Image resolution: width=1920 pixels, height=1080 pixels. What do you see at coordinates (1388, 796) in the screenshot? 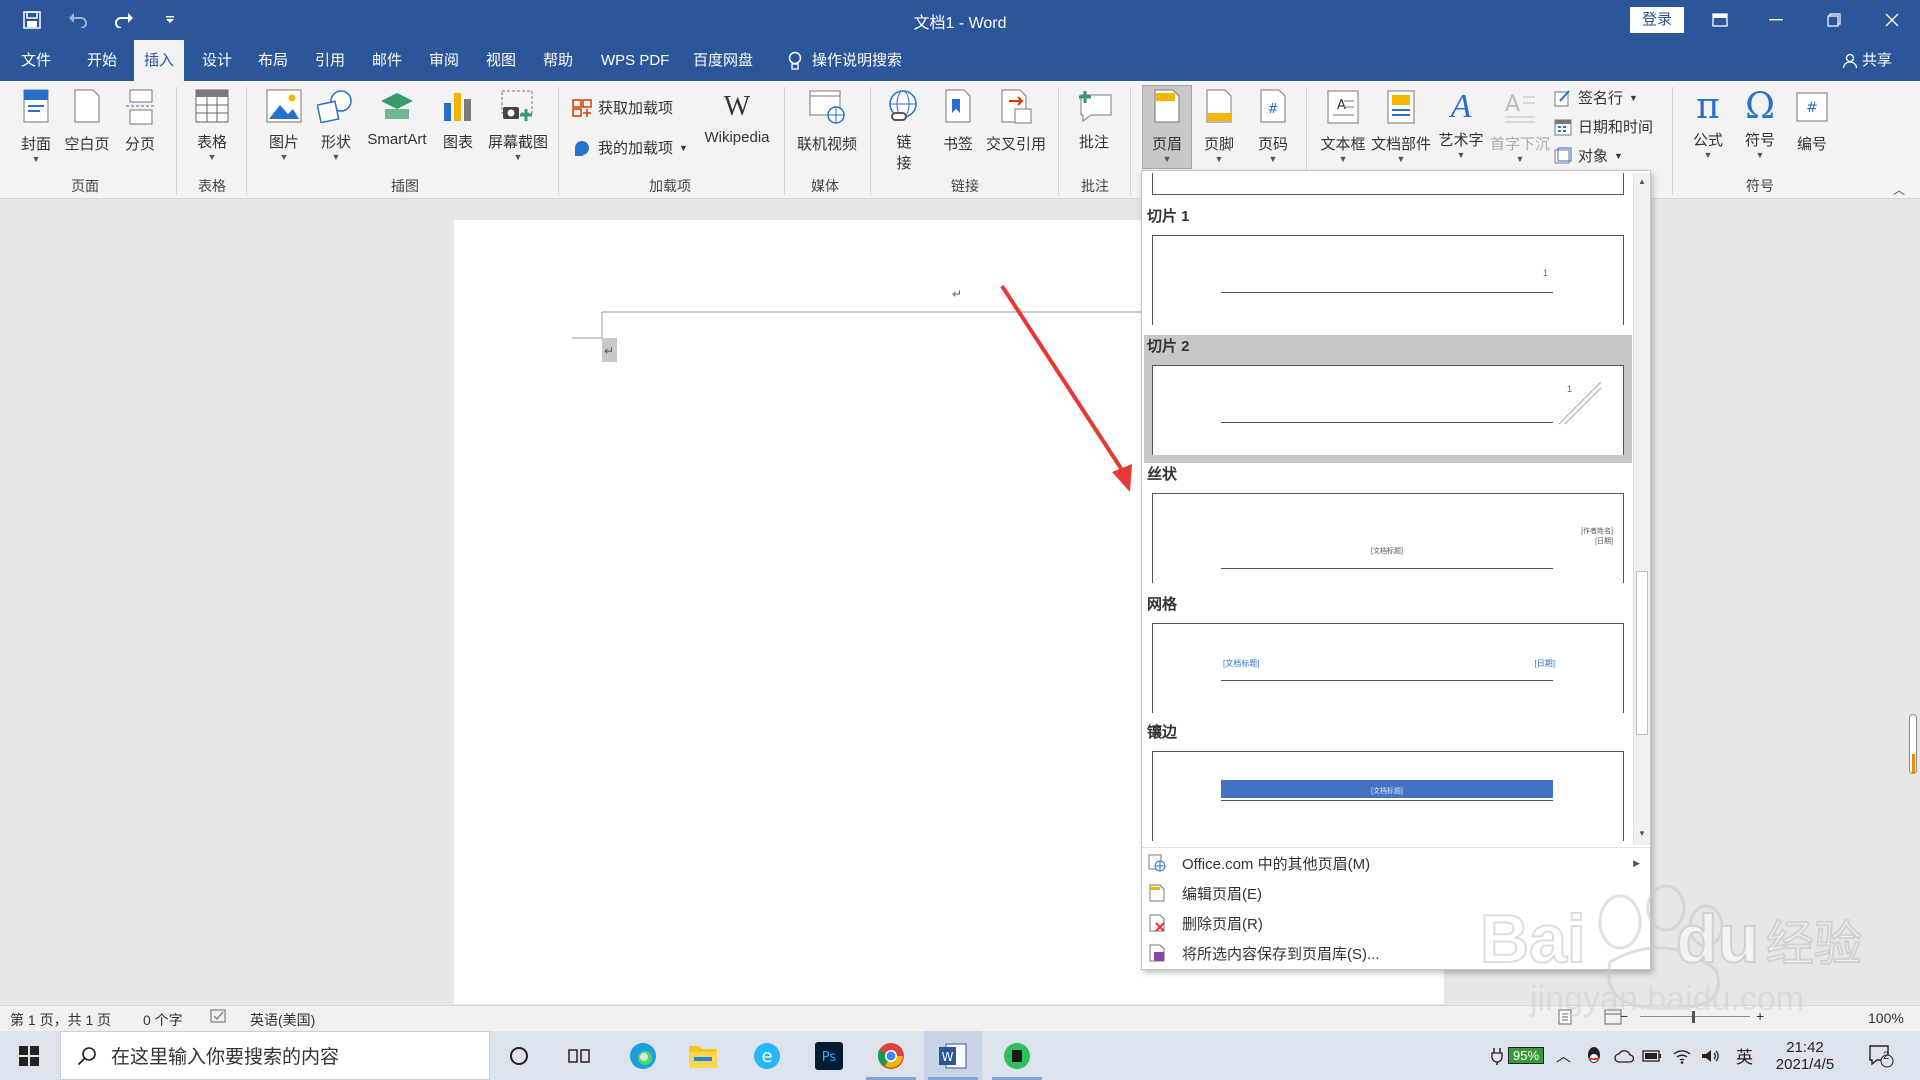
I see `gallery-item-banded: [文档标题]` at bounding box center [1388, 796].